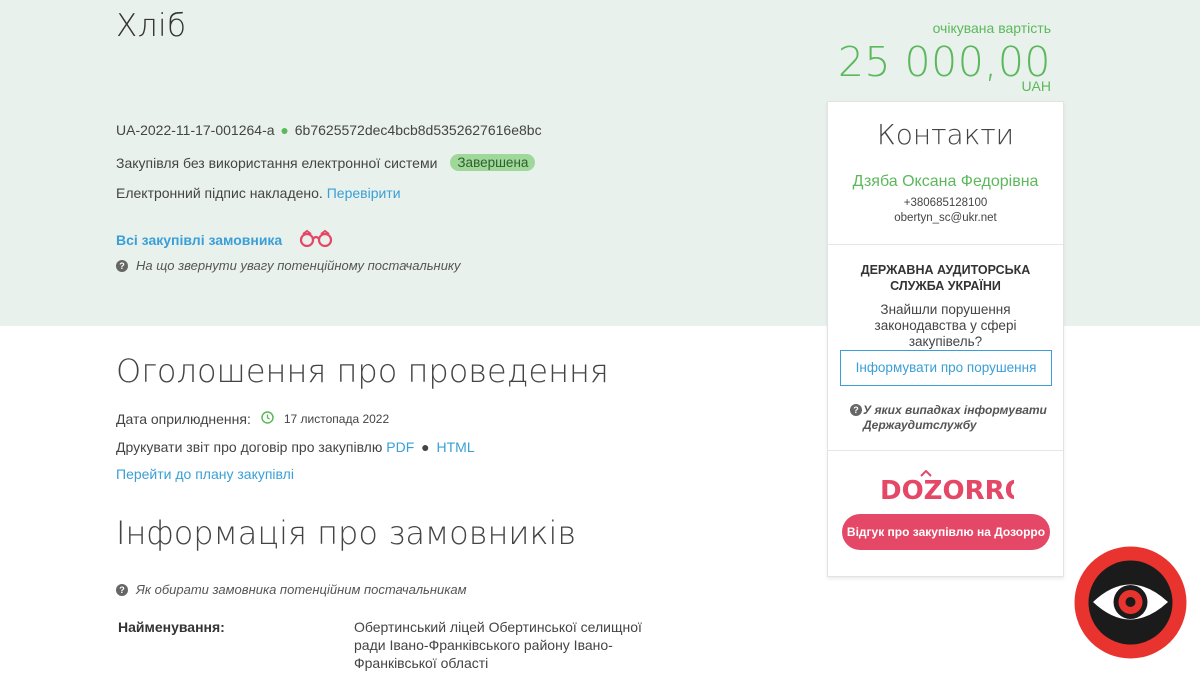 This screenshot has height=675, width=1200. Describe the element at coordinates (346, 533) in the screenshot. I see `customers-heading: Інформація про замовників` at that location.